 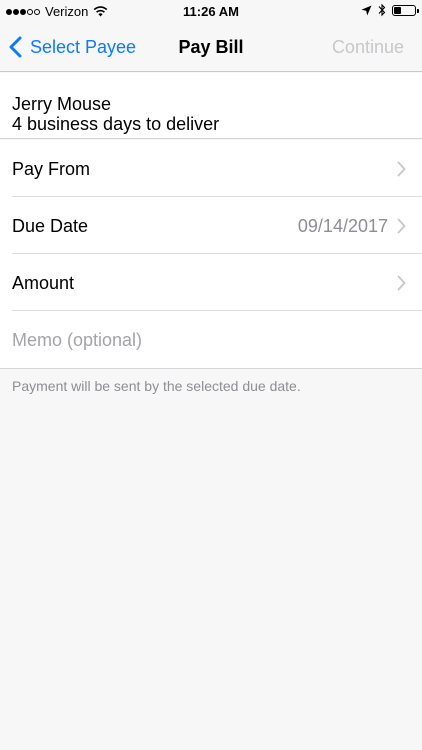 I want to click on pay-from-label: Pay From, so click(x=51, y=169).